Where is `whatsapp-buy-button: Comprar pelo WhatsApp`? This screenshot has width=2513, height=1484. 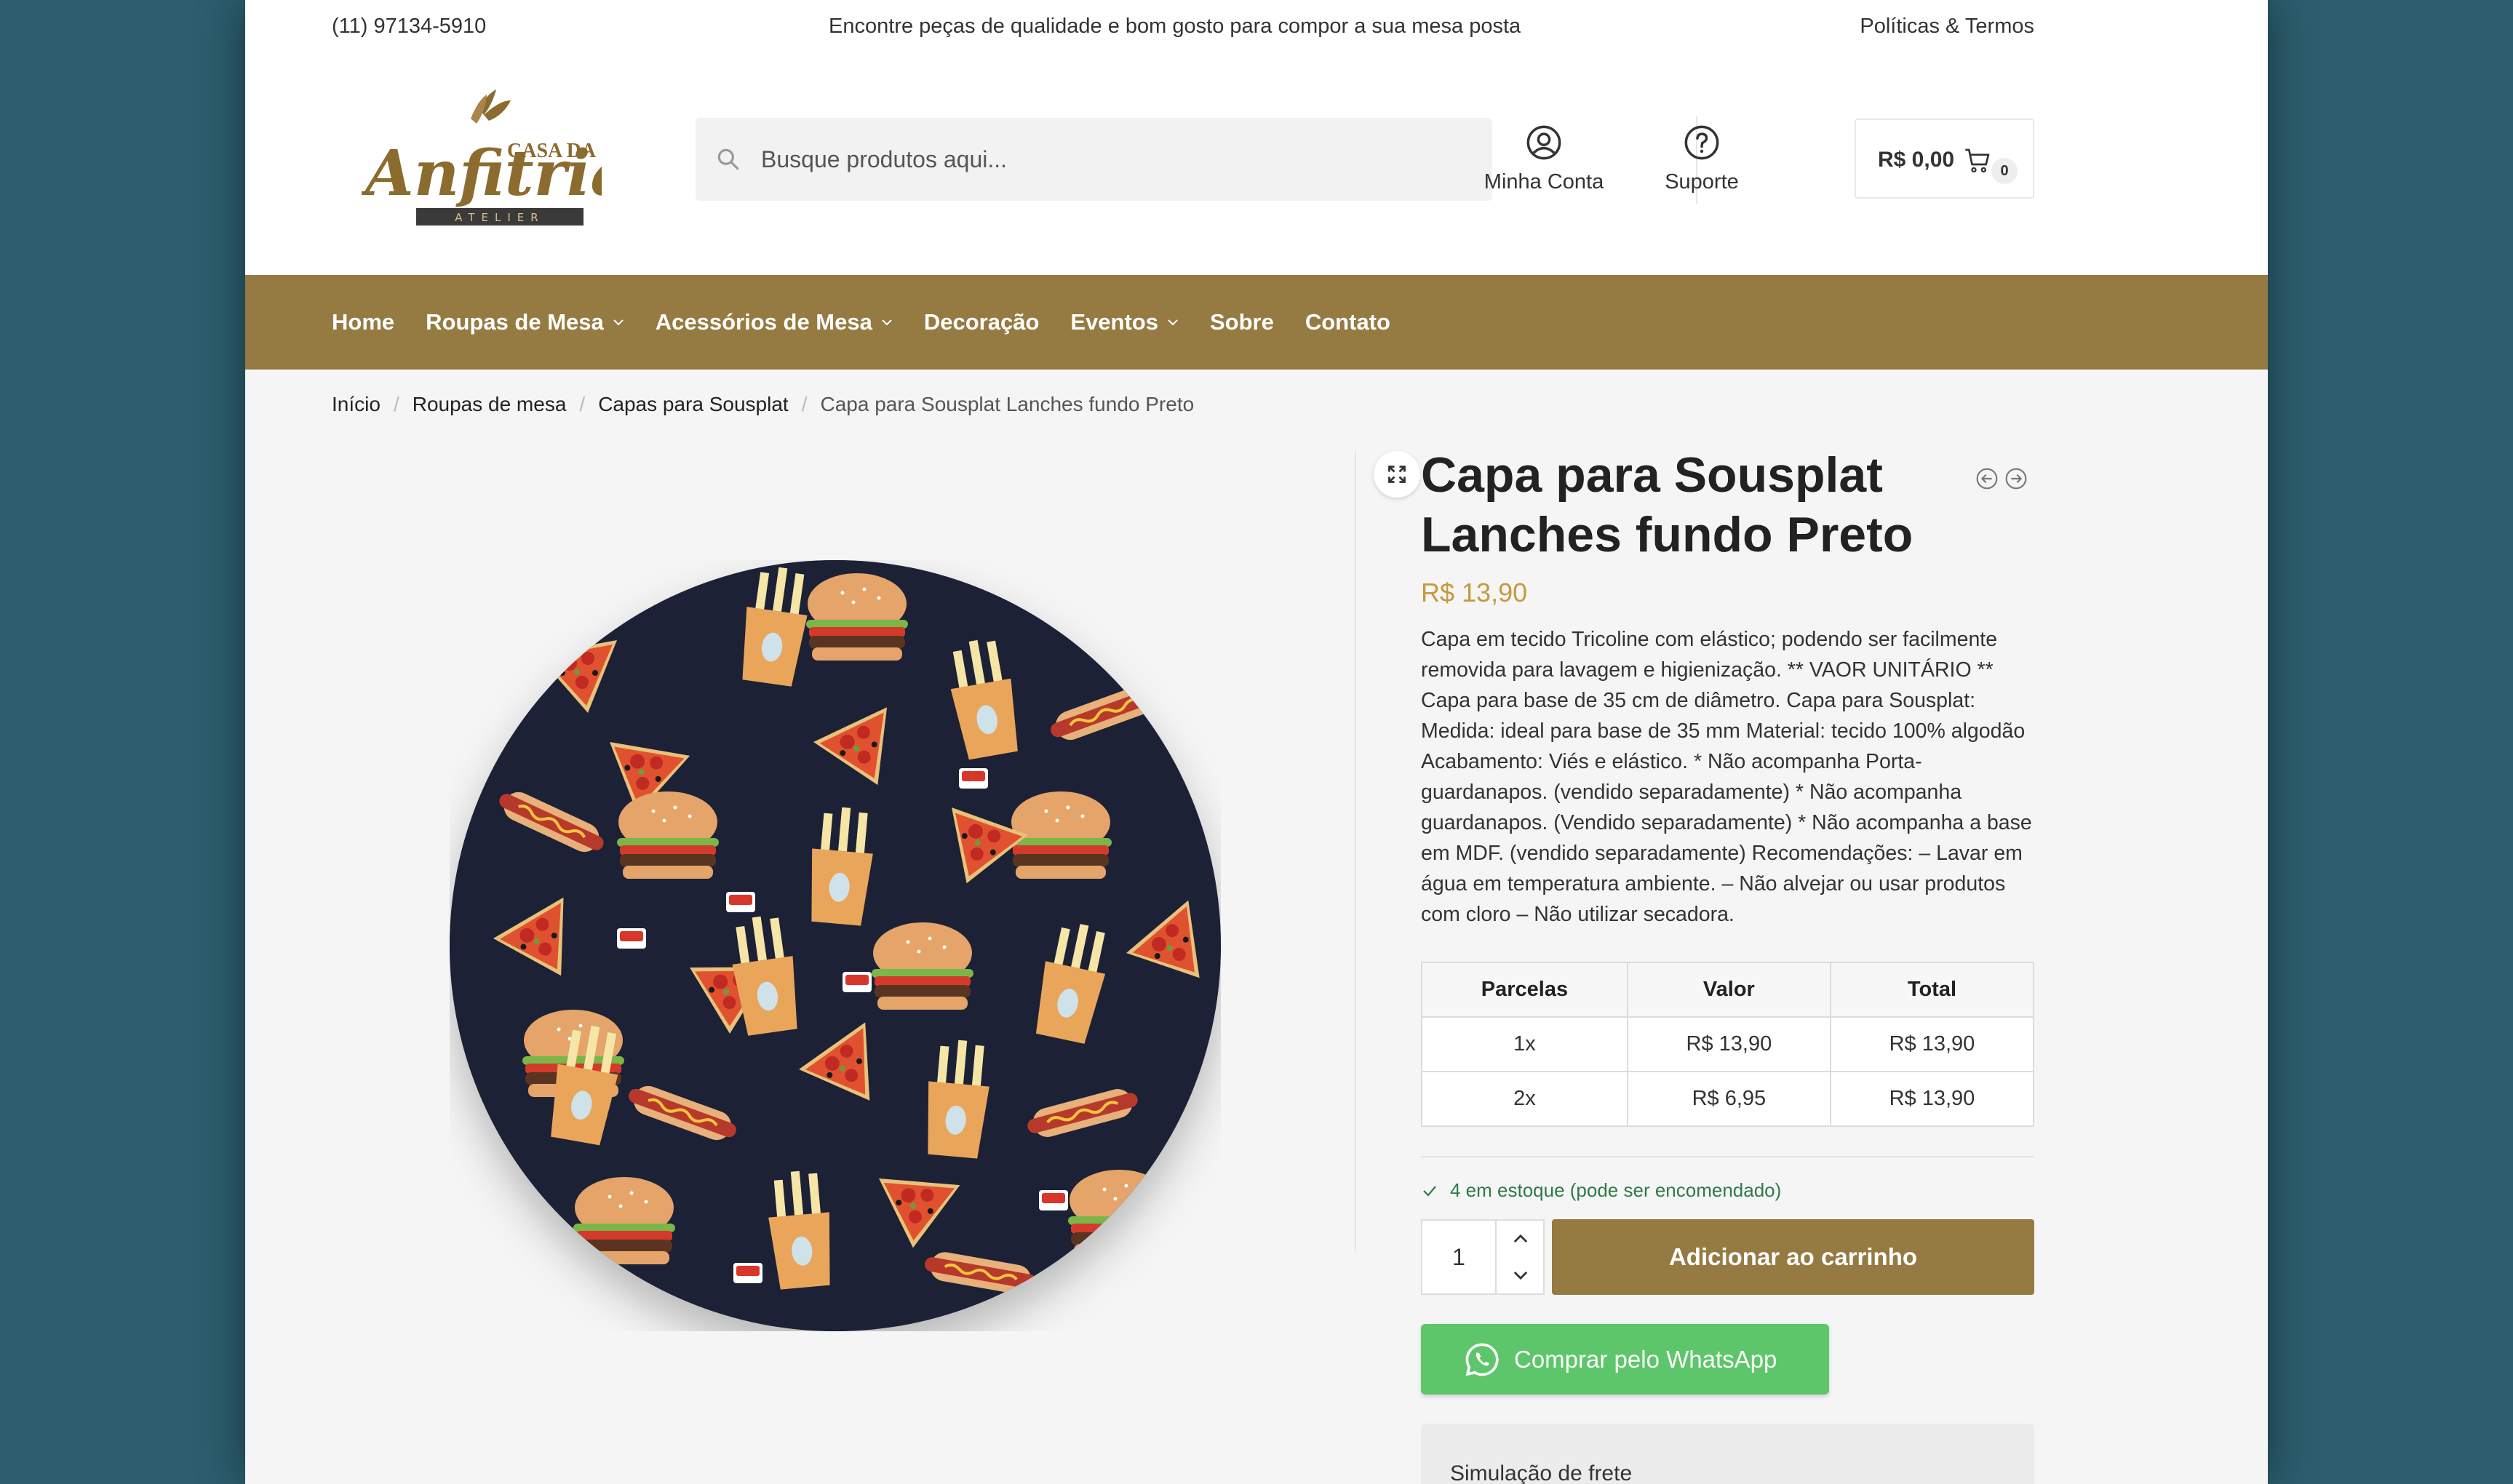
whatsapp-buy-button: Comprar pelo WhatsApp is located at coordinates (1625, 1359).